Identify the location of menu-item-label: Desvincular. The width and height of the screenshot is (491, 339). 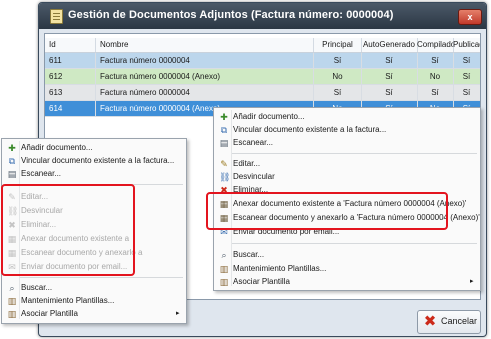
(254, 176).